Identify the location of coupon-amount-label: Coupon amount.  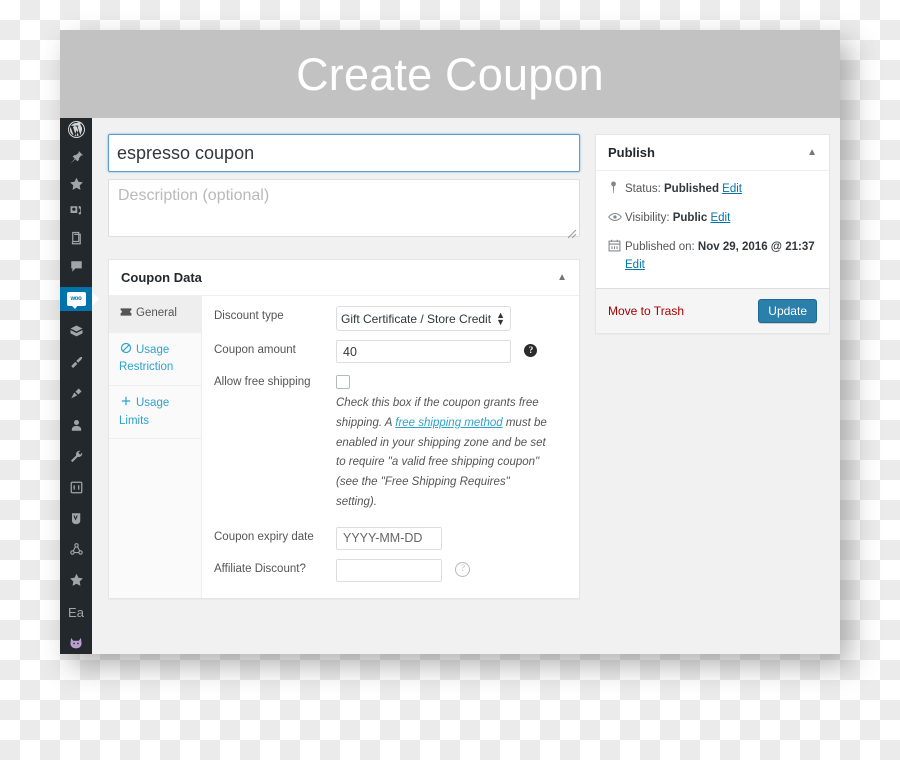
(255, 350).